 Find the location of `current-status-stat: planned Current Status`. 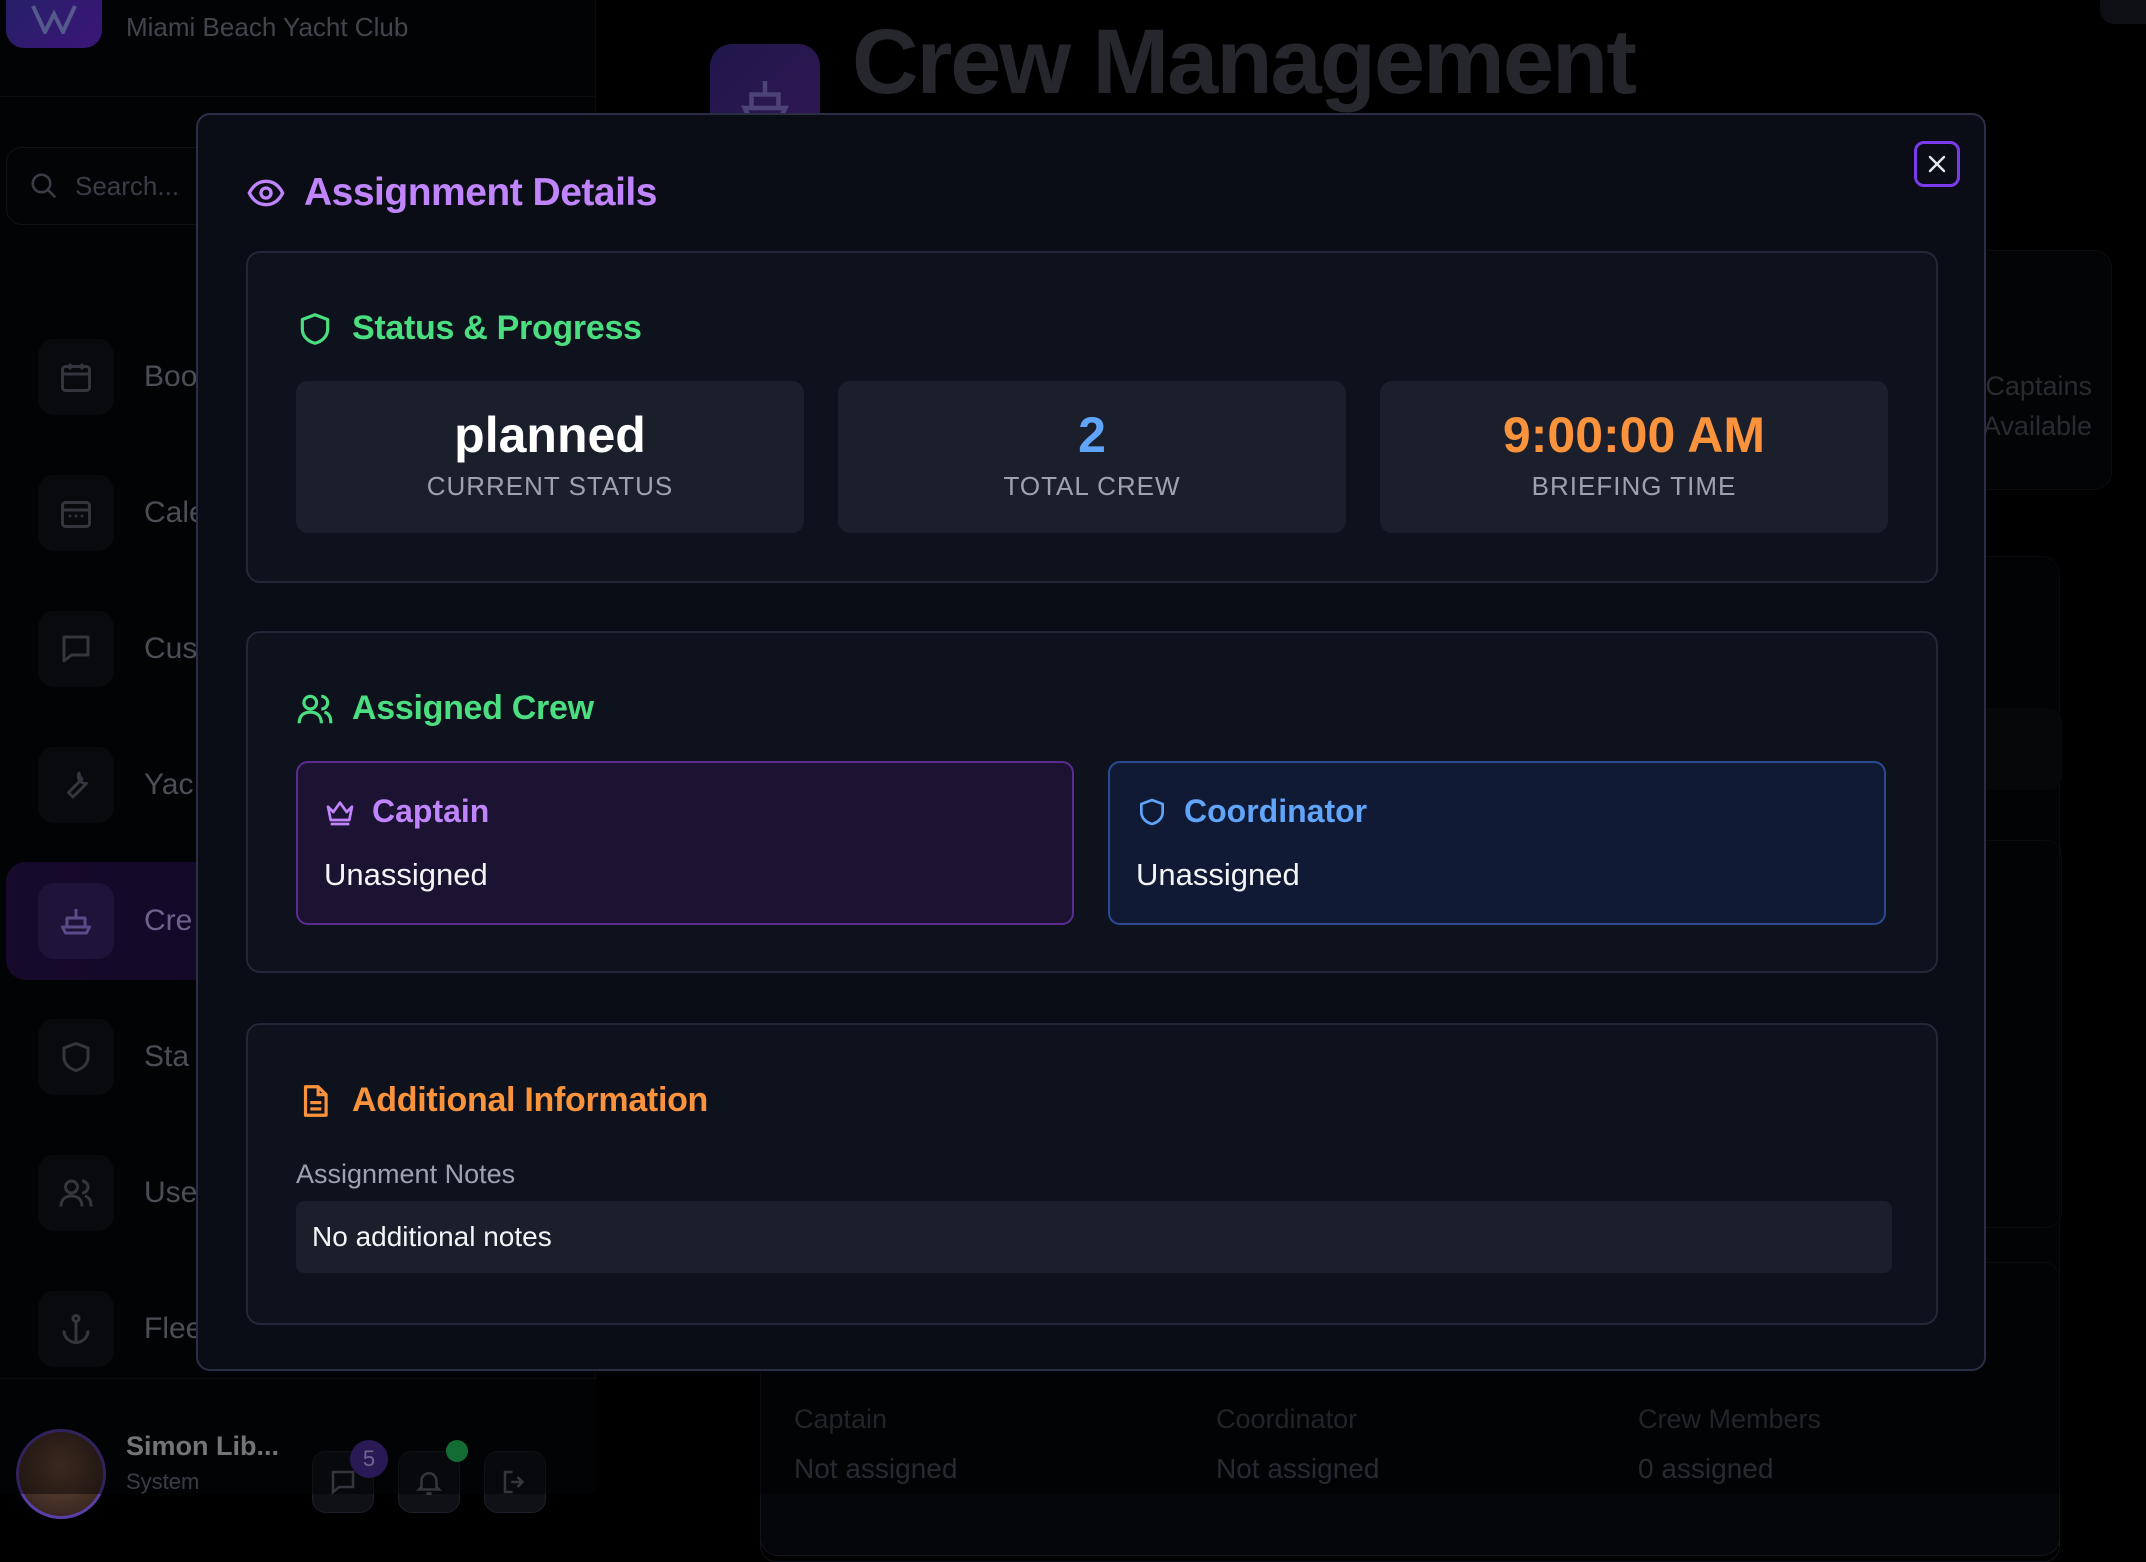

current-status-stat: planned Current Status is located at coordinates (550, 457).